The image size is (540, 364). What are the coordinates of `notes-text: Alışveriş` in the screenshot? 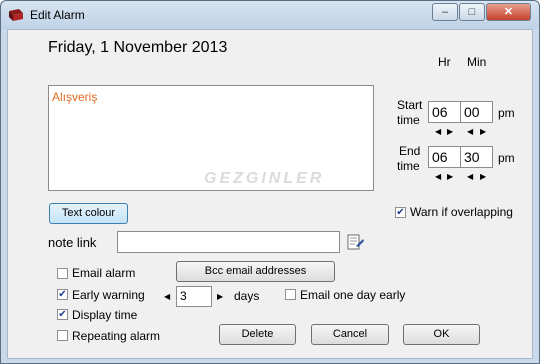 It's located at (75, 97).